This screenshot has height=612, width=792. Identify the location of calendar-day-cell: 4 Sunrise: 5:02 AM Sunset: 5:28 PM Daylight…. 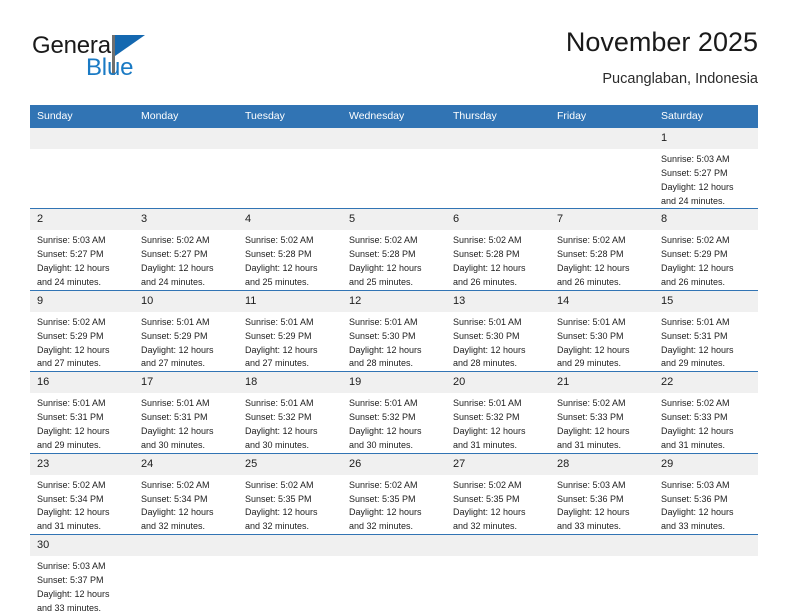
(290, 249).